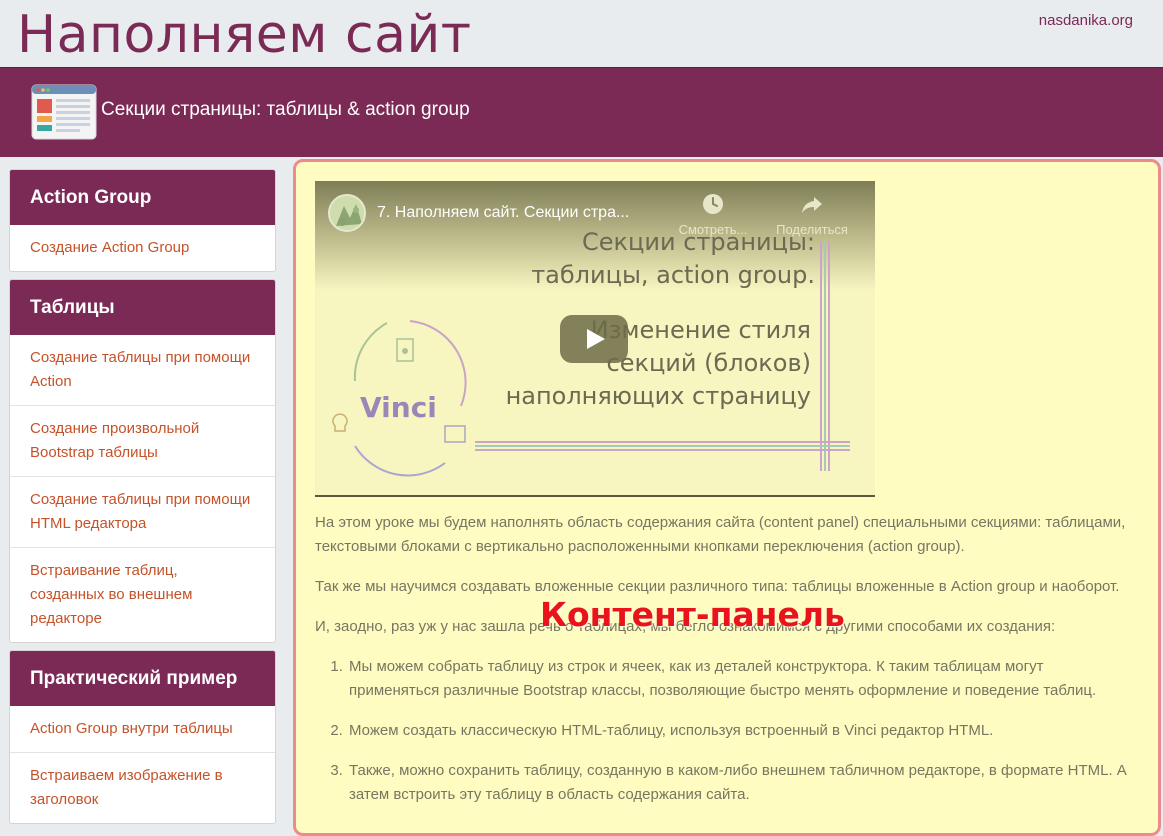 The width and height of the screenshot is (1163, 836). What do you see at coordinates (64, 112) in the screenshot?
I see `web-page-icon` at bounding box center [64, 112].